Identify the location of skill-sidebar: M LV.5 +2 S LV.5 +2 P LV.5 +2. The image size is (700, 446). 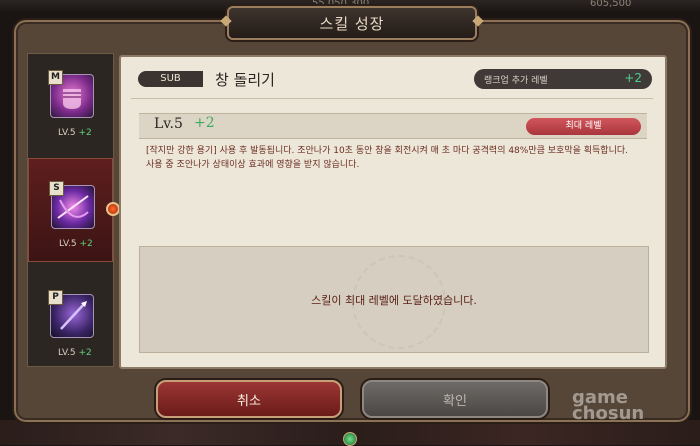
(70, 210).